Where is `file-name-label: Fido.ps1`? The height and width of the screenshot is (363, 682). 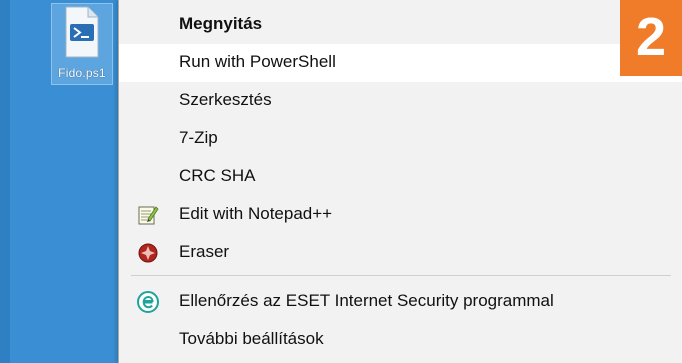
file-name-label: Fido.ps1 is located at coordinates (82, 73).